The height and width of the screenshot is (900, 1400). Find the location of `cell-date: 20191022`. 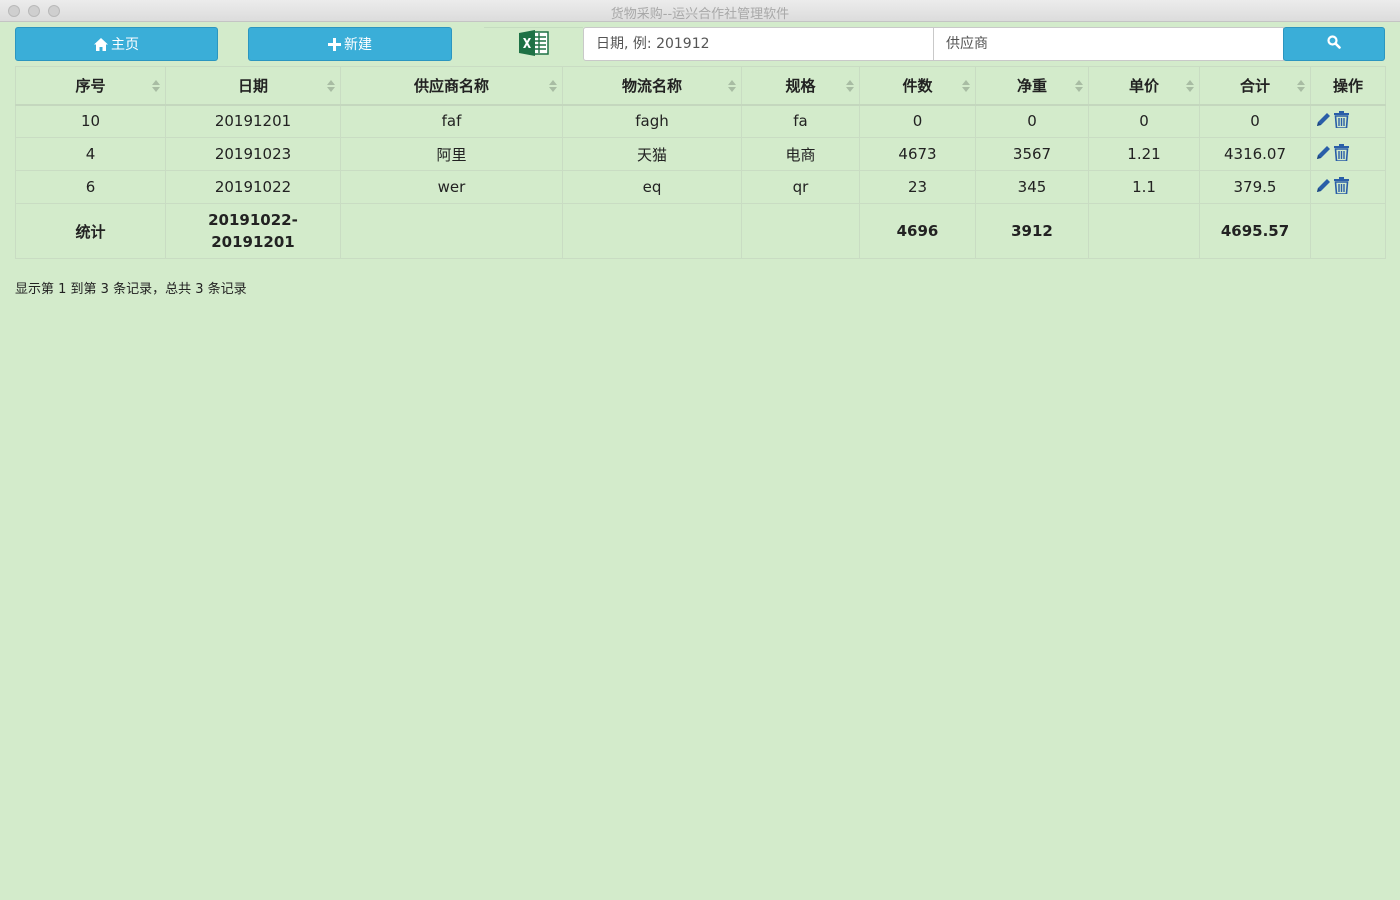

cell-date: 20191022 is located at coordinates (253, 187).